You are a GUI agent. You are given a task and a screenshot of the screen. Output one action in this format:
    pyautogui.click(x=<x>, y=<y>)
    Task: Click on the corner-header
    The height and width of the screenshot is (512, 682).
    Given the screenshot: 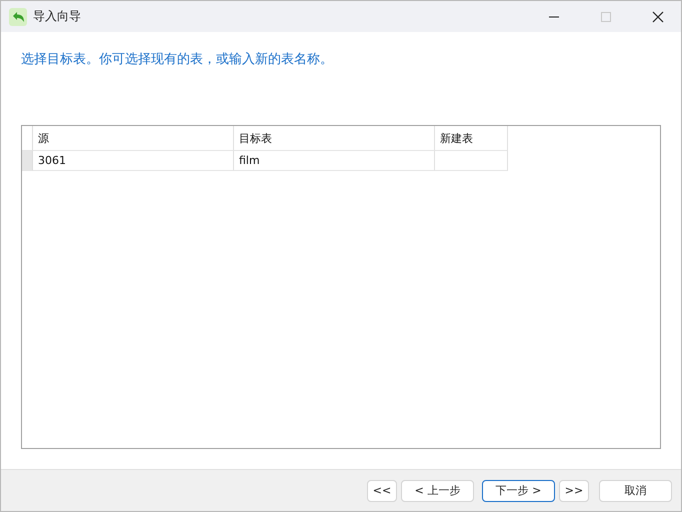 What is the action you would take?
    pyautogui.click(x=27, y=138)
    